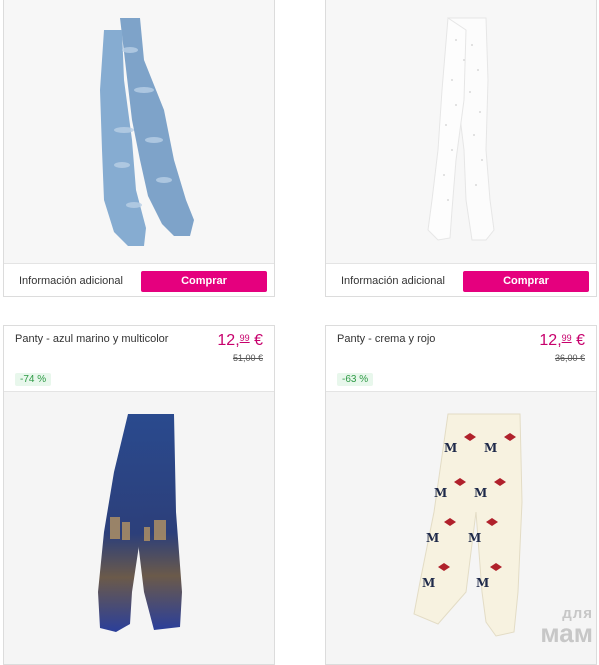  Describe the element at coordinates (33, 379) in the screenshot. I see `discount-badge: -74 %` at that location.